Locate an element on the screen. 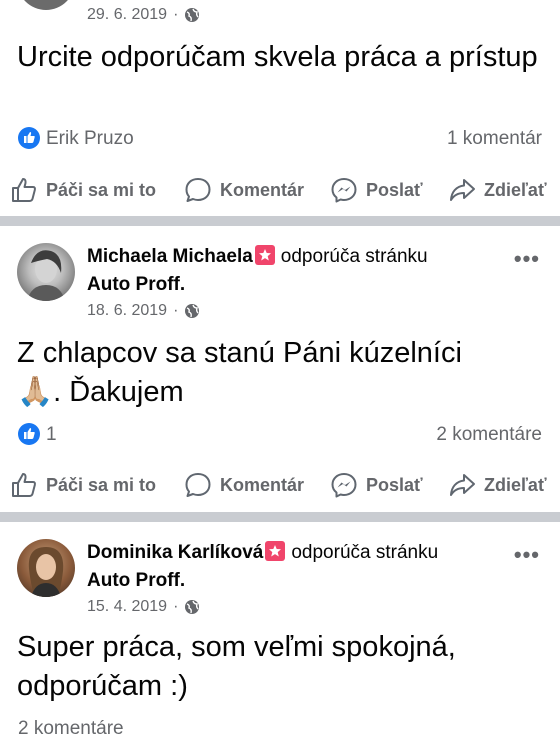  reactions-names: Erik Pruzo is located at coordinates (90, 139).